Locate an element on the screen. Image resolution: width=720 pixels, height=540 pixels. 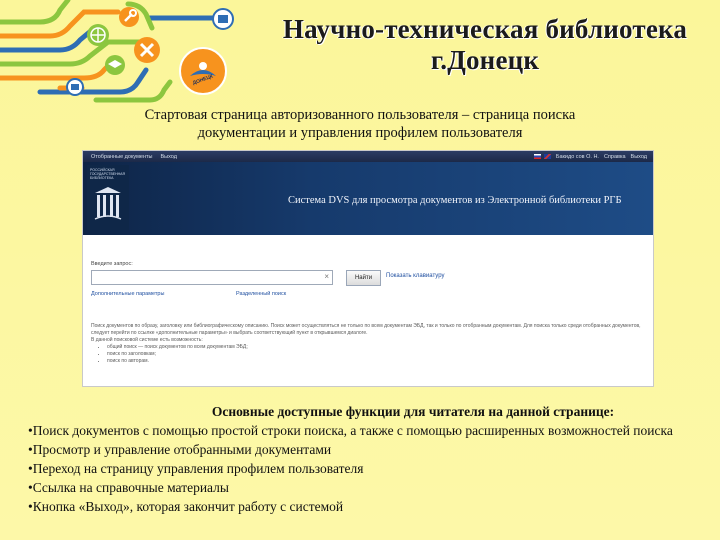
nav-selected-documents: Отобранные документы is located at coordinates (121, 157).